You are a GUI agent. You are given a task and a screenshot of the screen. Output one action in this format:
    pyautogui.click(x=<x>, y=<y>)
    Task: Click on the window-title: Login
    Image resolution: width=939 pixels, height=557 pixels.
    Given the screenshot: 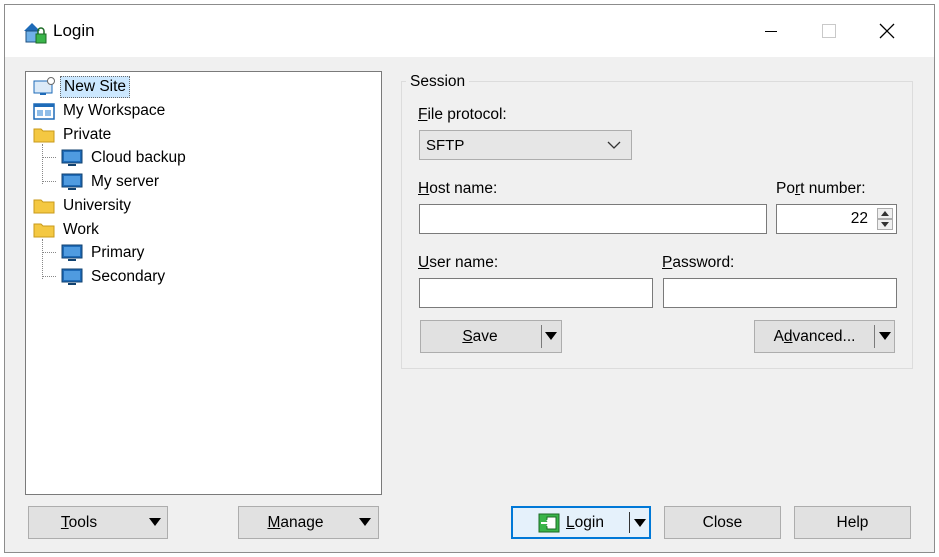 What is the action you would take?
    pyautogui.click(x=74, y=31)
    